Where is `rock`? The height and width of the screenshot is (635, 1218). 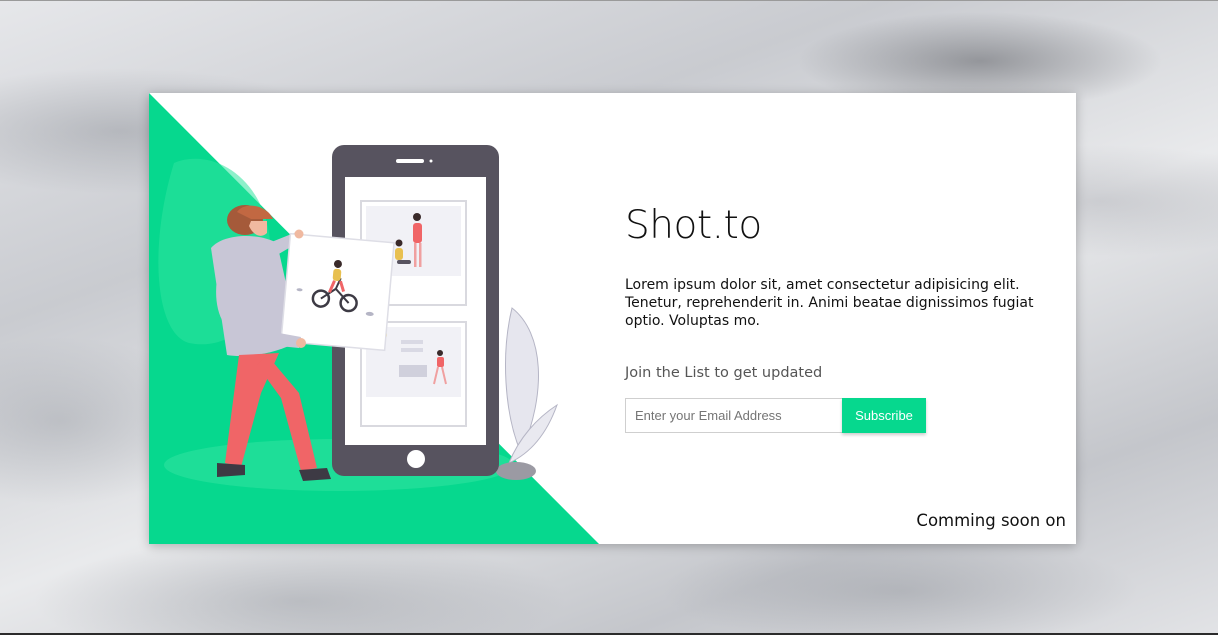 rock is located at coordinates (516, 471).